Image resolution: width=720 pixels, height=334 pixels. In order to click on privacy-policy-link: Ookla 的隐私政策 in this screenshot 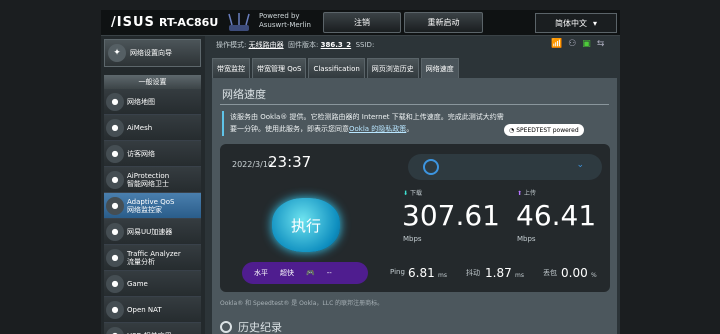, I will do `click(377, 129)`.